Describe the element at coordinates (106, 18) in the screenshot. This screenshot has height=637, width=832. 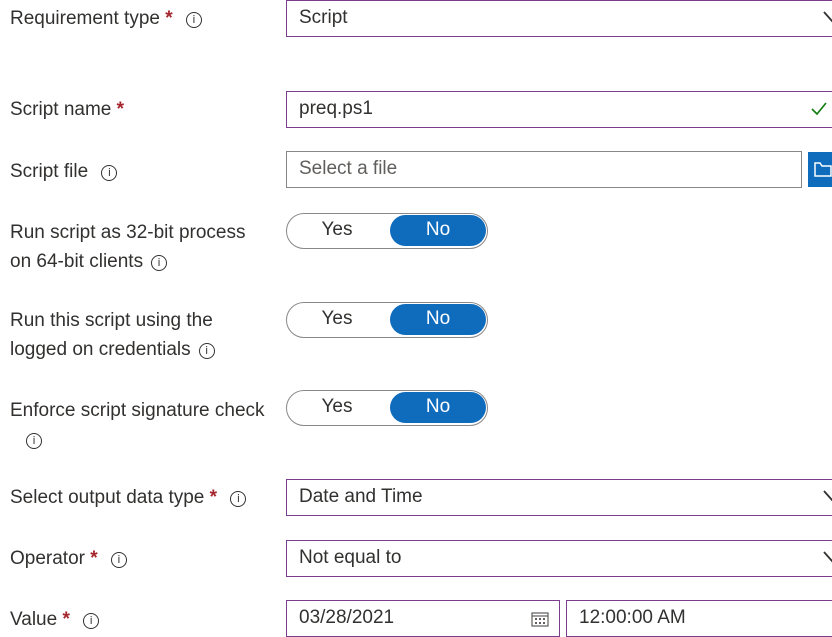
I see `requirement-type-label: Requirement type * i` at that location.